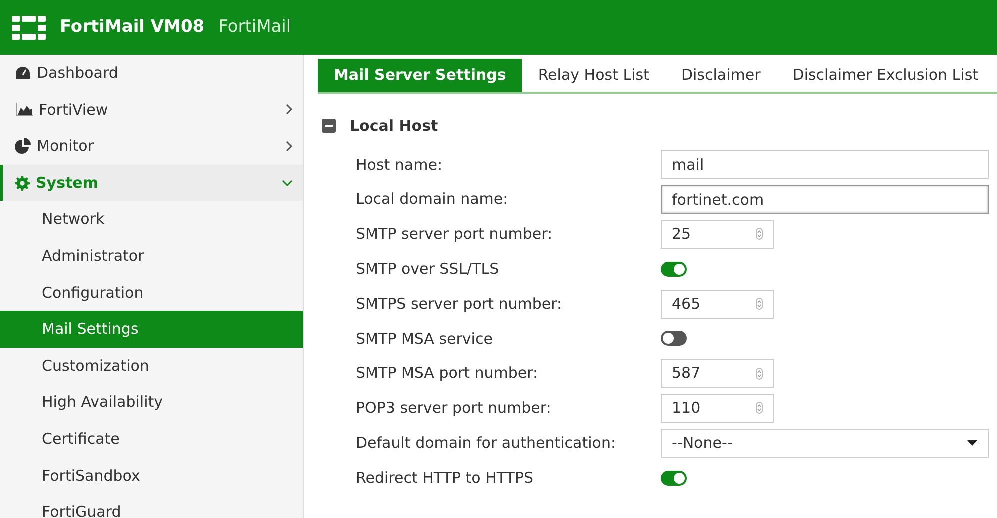  What do you see at coordinates (594, 75) in the screenshot?
I see `tab: Relay Host List` at bounding box center [594, 75].